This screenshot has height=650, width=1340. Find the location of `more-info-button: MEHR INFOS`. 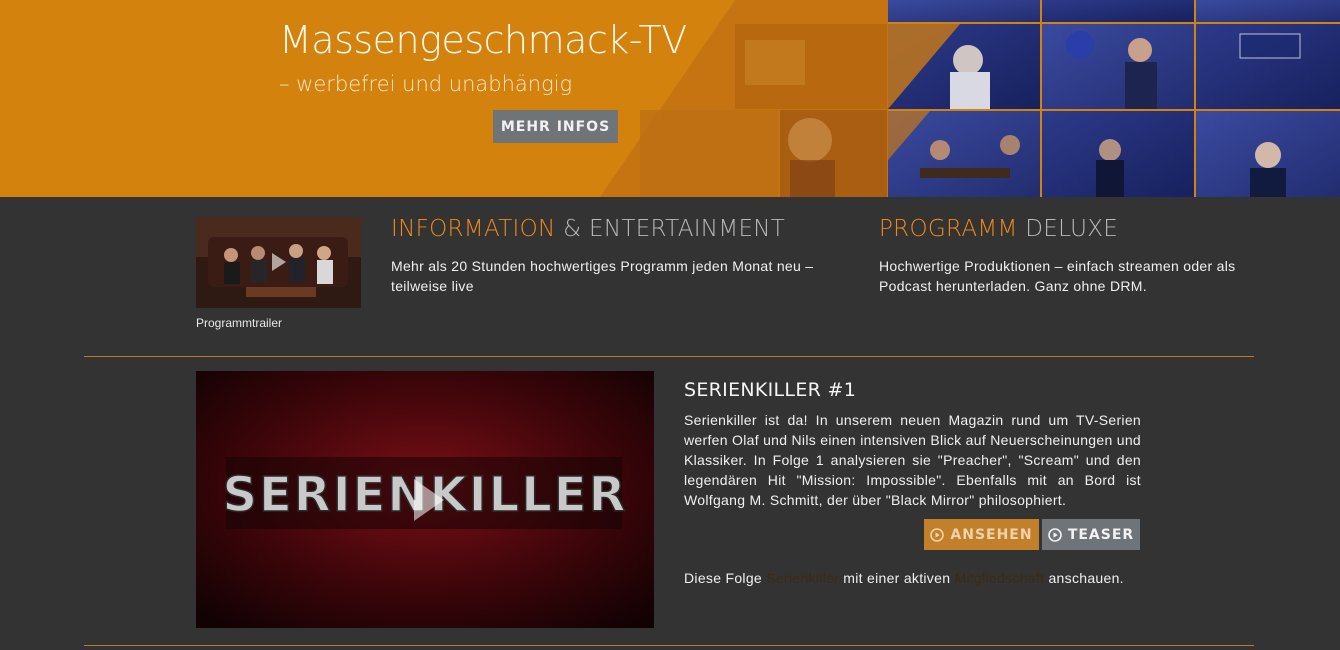

more-info-button: MEHR INFOS is located at coordinates (555, 126).